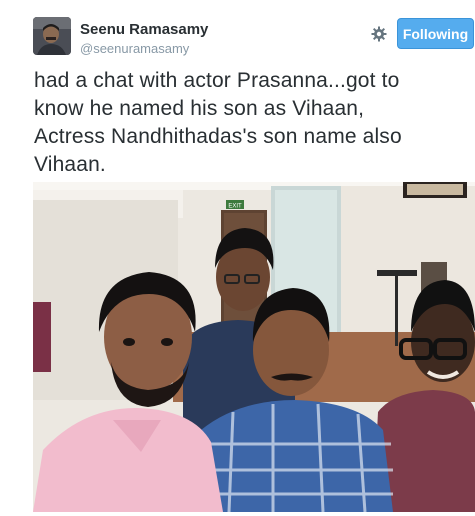  Describe the element at coordinates (144, 29) in the screenshot. I see `author-name: Seenu Ramasamy` at that location.